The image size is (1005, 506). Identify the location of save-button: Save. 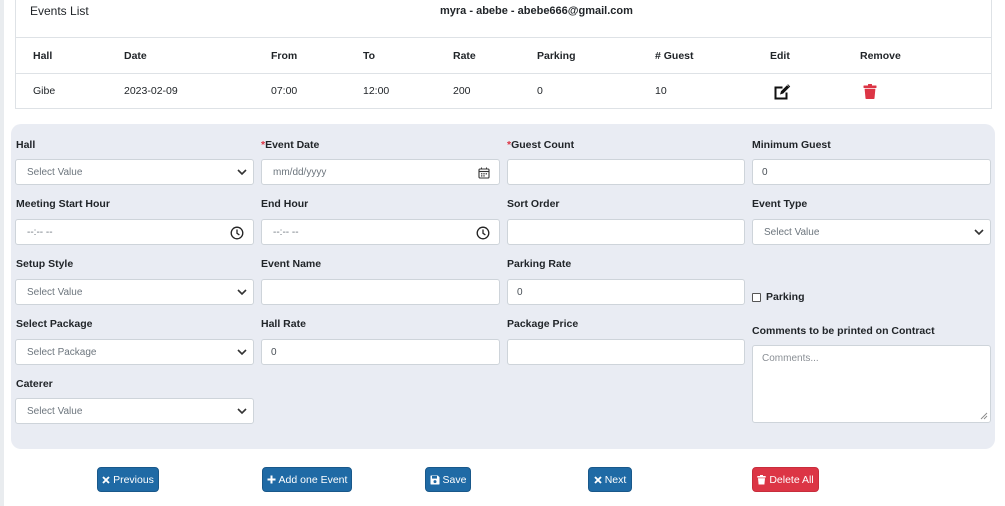
(448, 479).